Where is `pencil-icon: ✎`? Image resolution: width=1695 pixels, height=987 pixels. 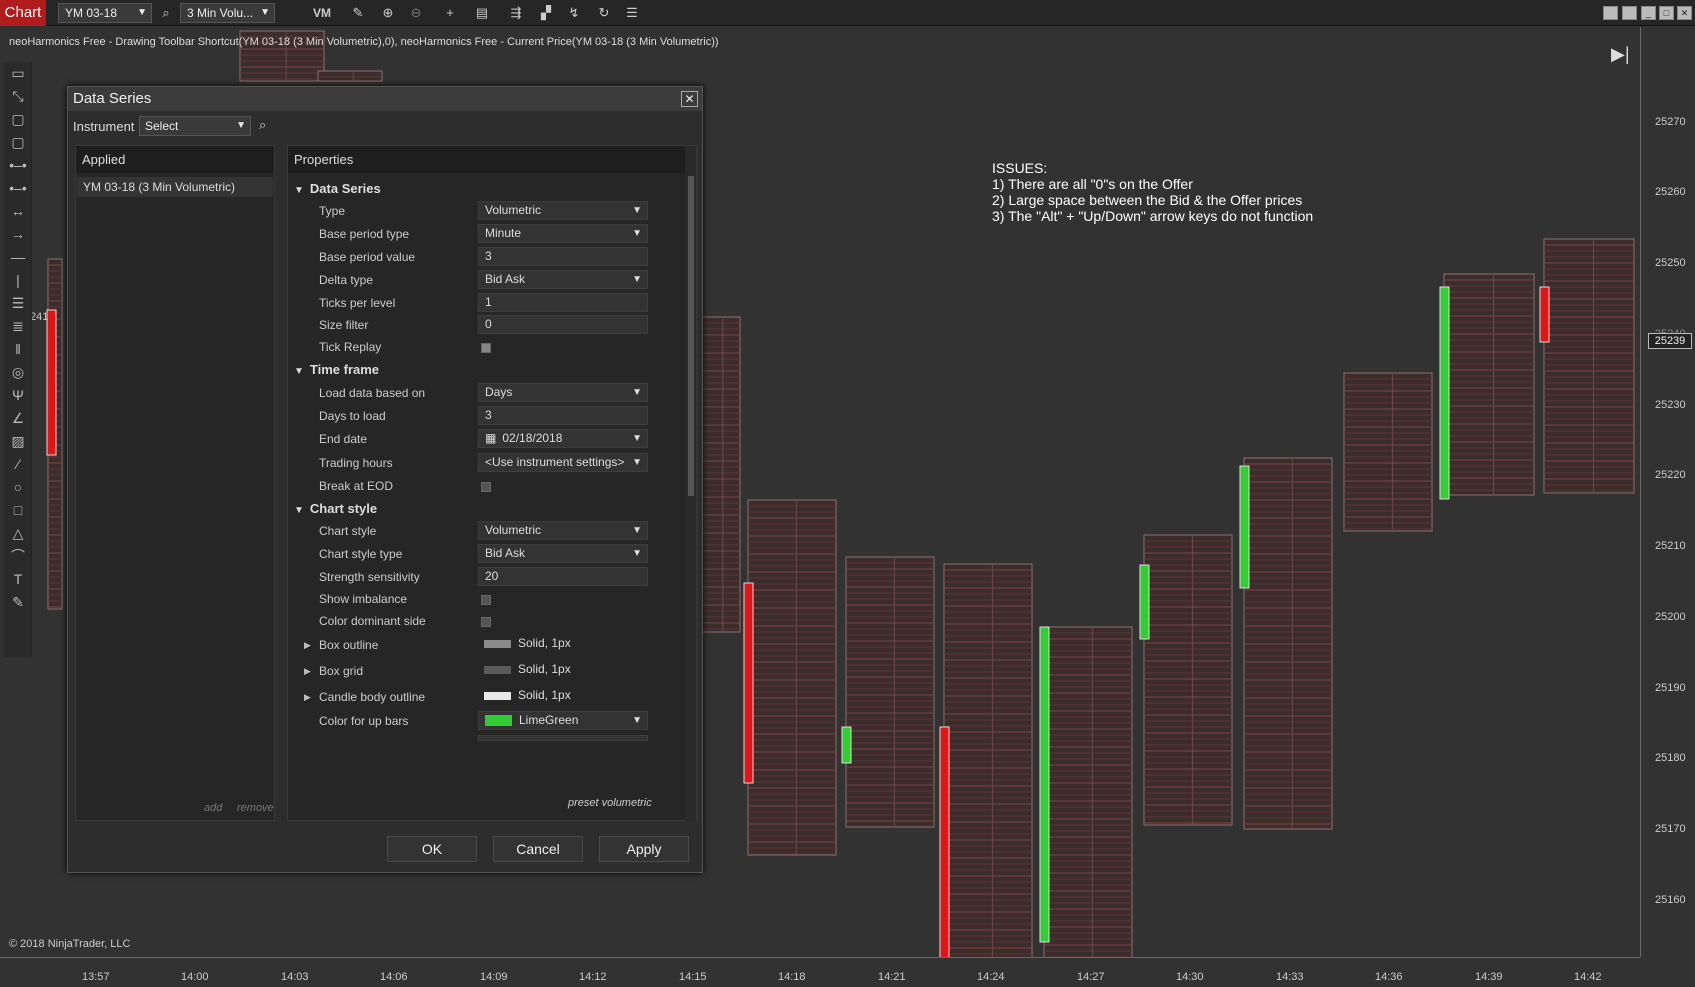
pencil-icon: ✎ is located at coordinates (358, 13).